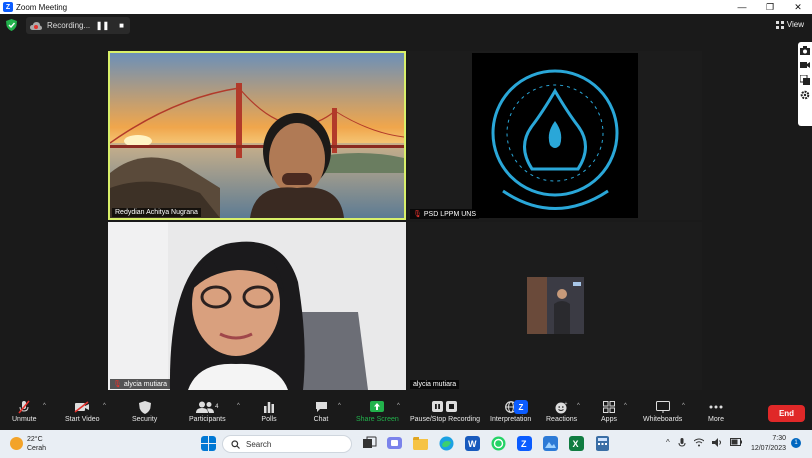 The image size is (812, 458). Describe the element at coordinates (576, 443) in the screenshot. I see `excel-icon: X` at that location.